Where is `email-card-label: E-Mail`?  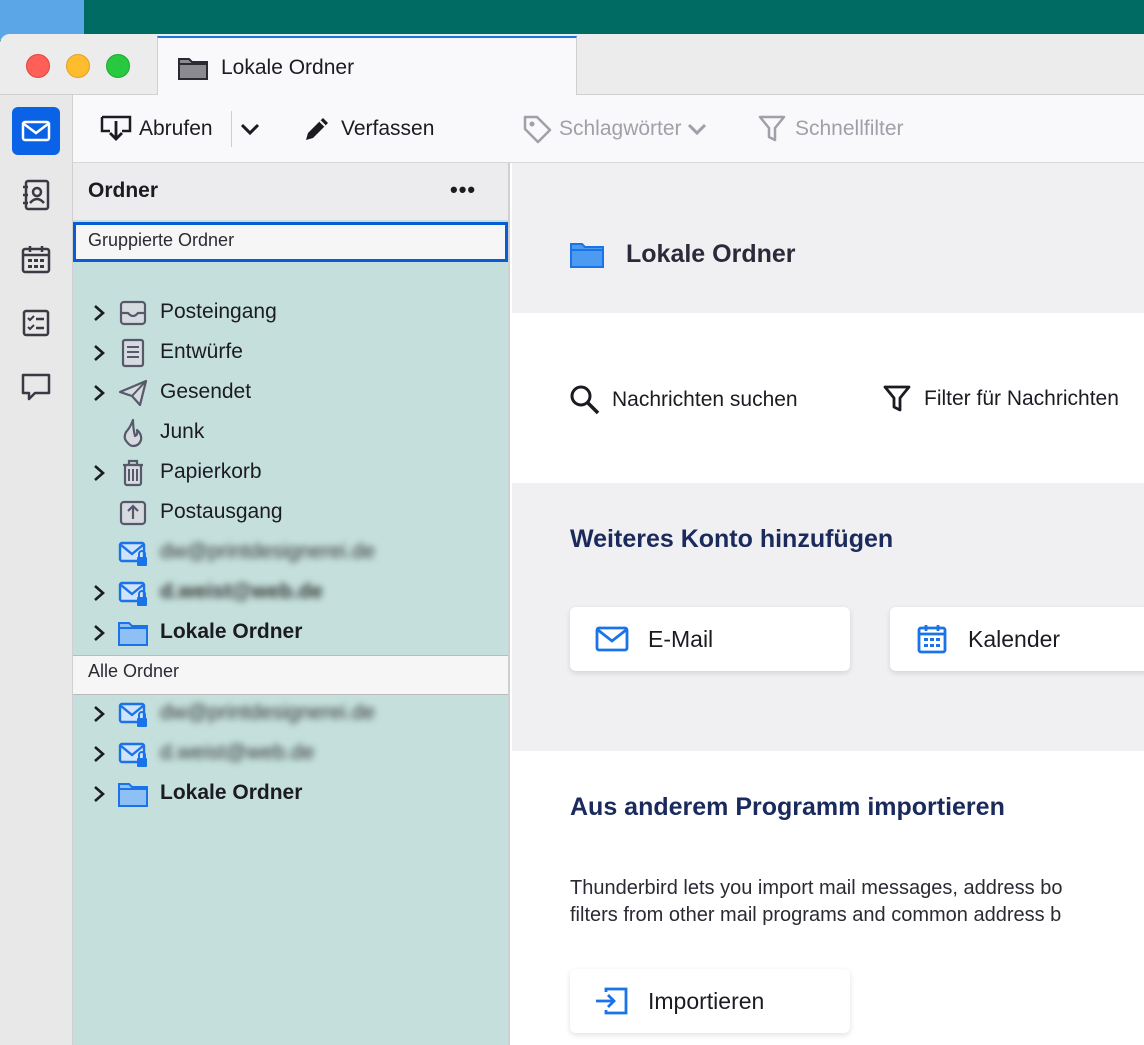 email-card-label: E-Mail is located at coordinates (681, 638).